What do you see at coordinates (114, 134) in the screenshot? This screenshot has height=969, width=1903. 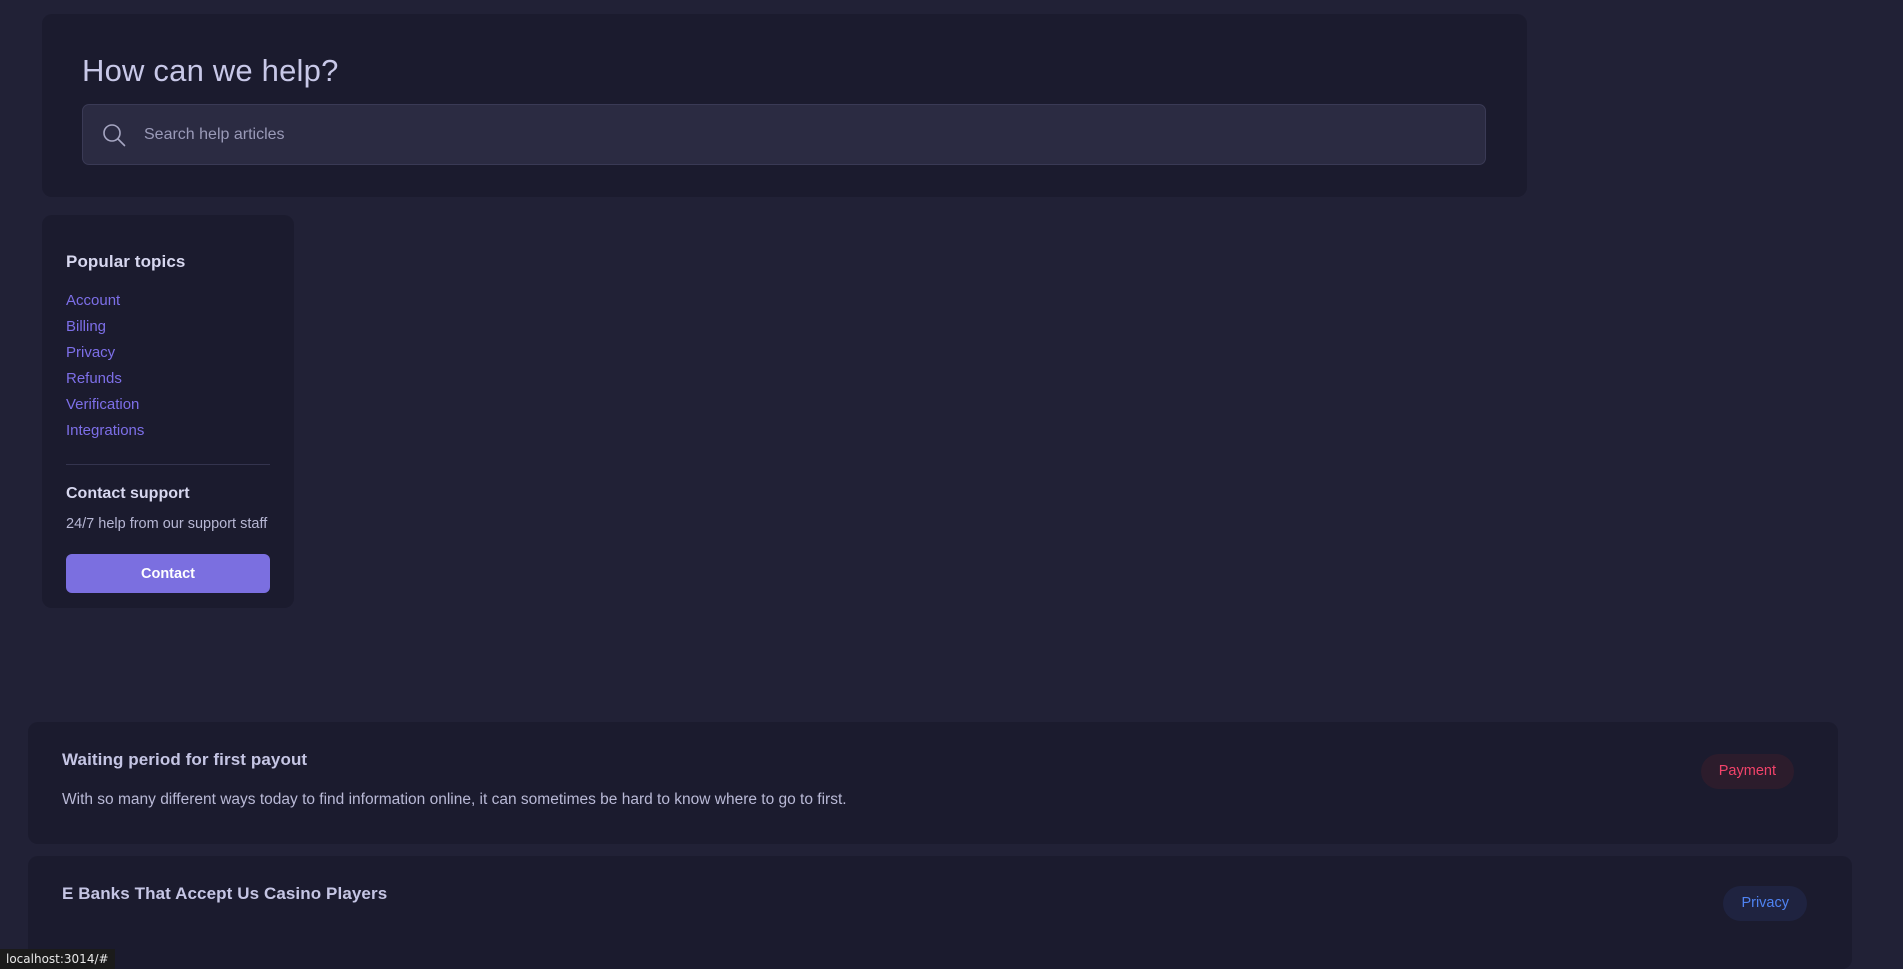 I see `search-icon` at bounding box center [114, 134].